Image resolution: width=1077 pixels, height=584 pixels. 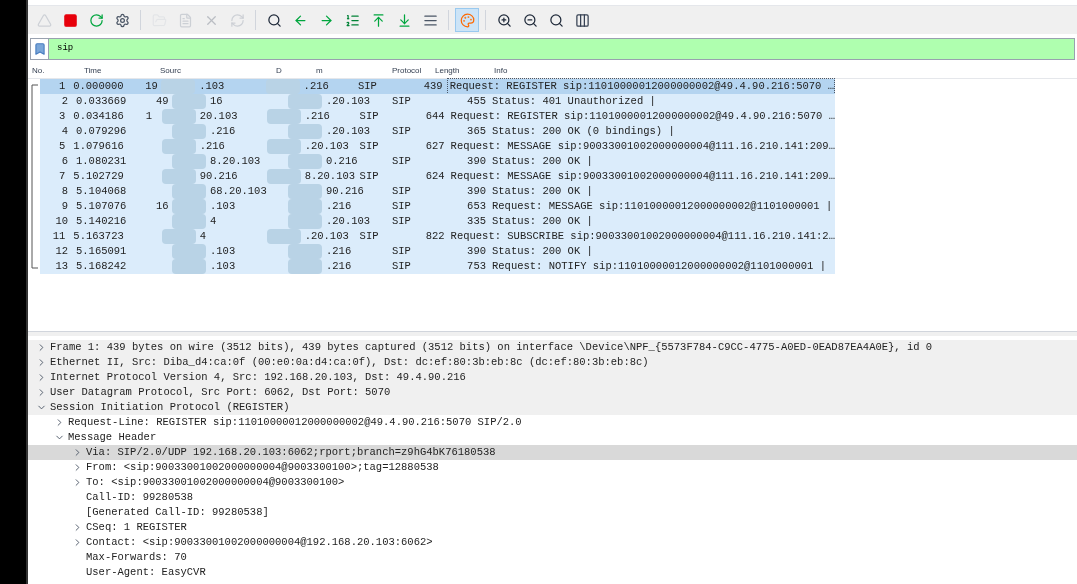 What do you see at coordinates (573, 101) in the screenshot?
I see `cell-text: Status: 401 Unauthorized |` at bounding box center [573, 101].